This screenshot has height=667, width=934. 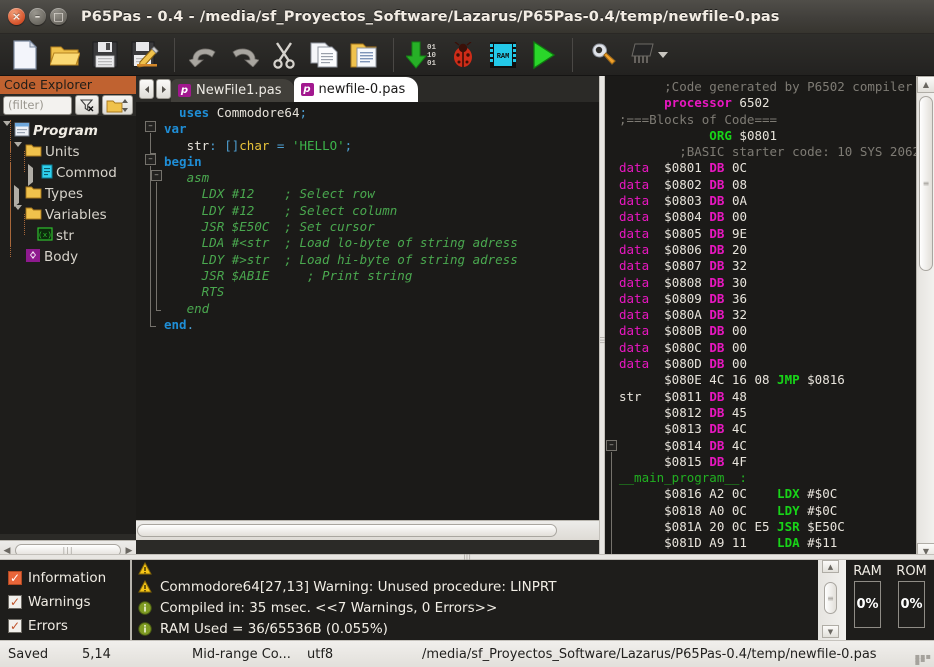 I want to click on unit-icon, so click(x=47, y=173).